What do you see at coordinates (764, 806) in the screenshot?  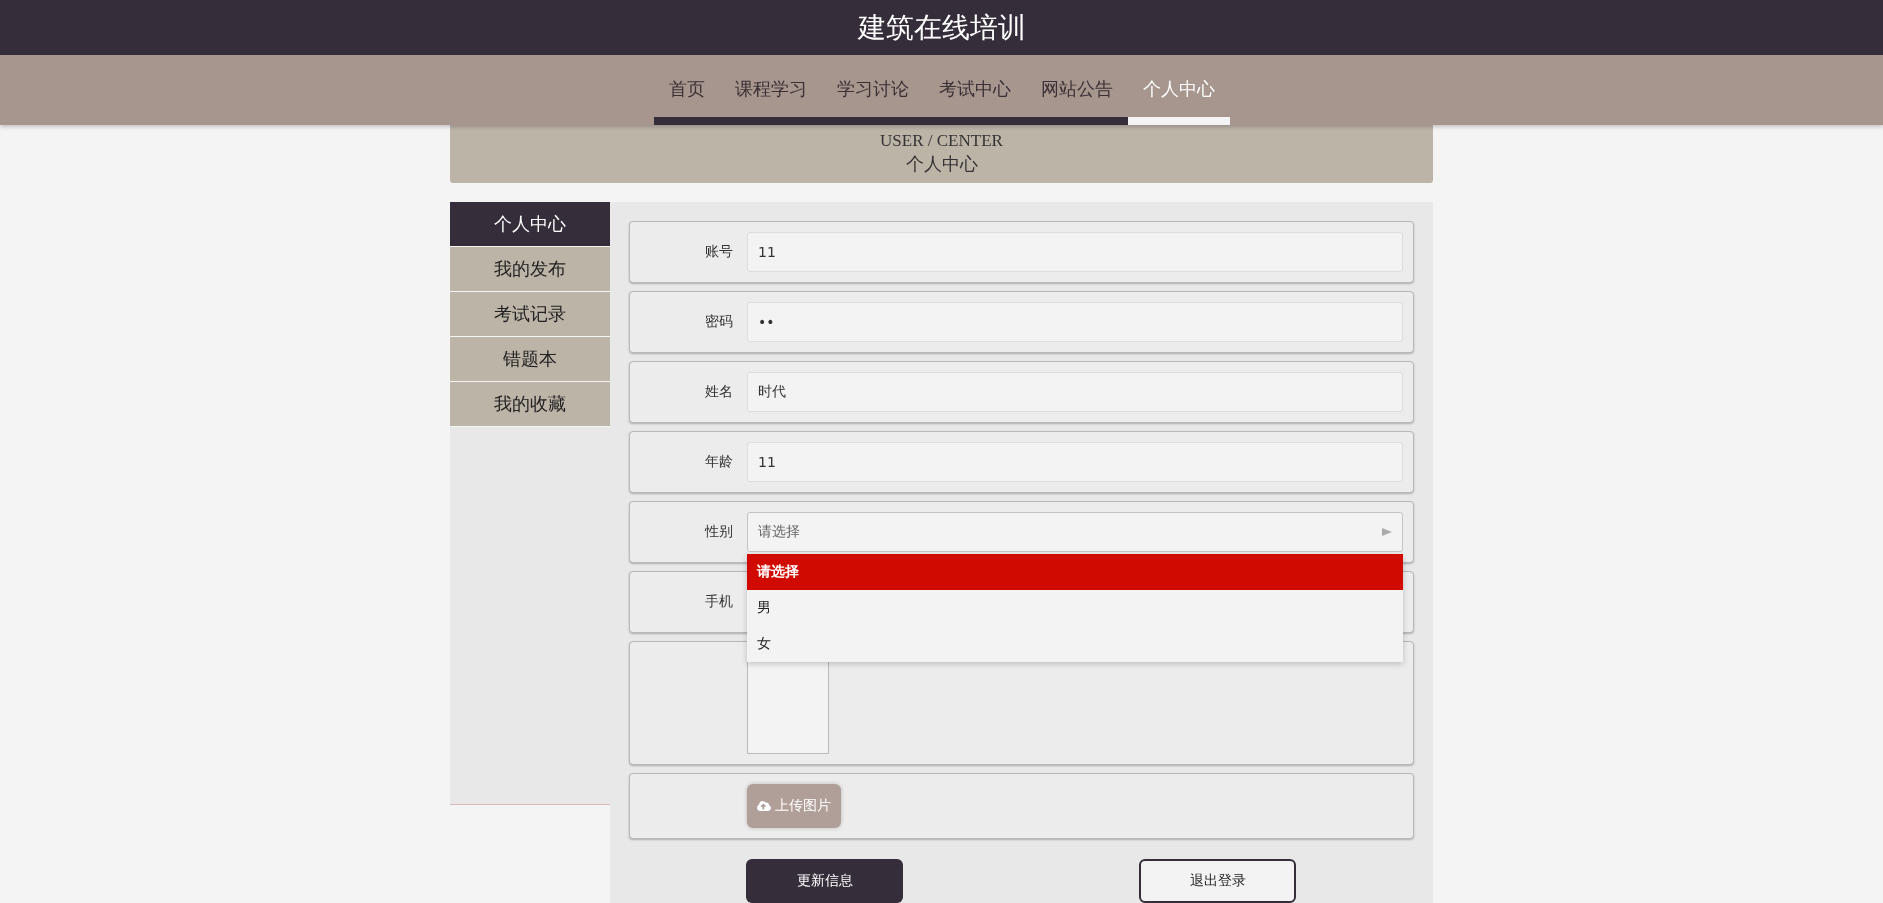 I see `cloud-upload-icon` at bounding box center [764, 806].